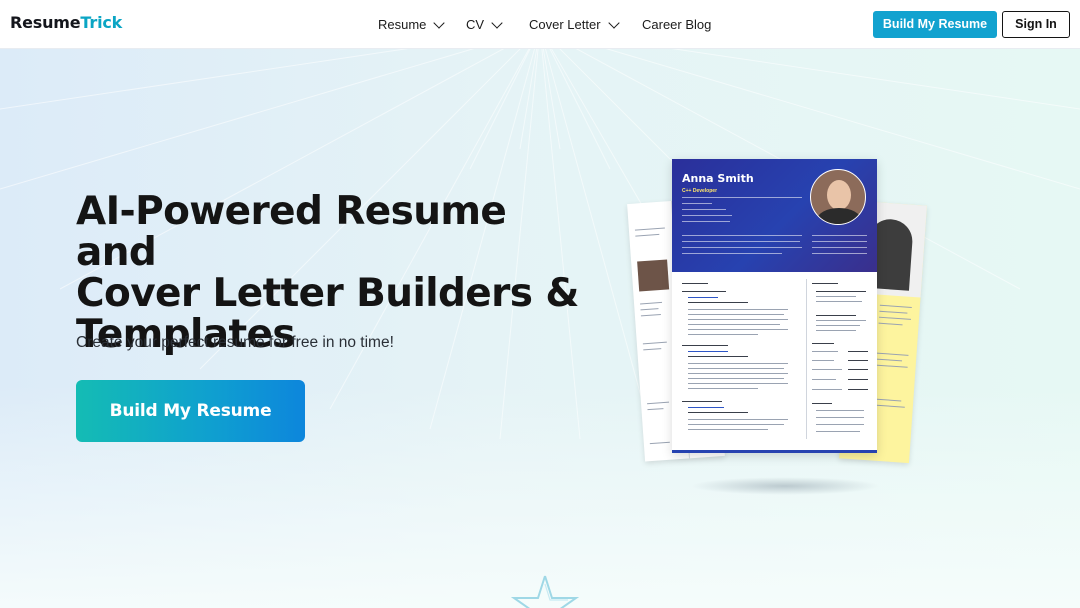  I want to click on resume-photo, so click(838, 197).